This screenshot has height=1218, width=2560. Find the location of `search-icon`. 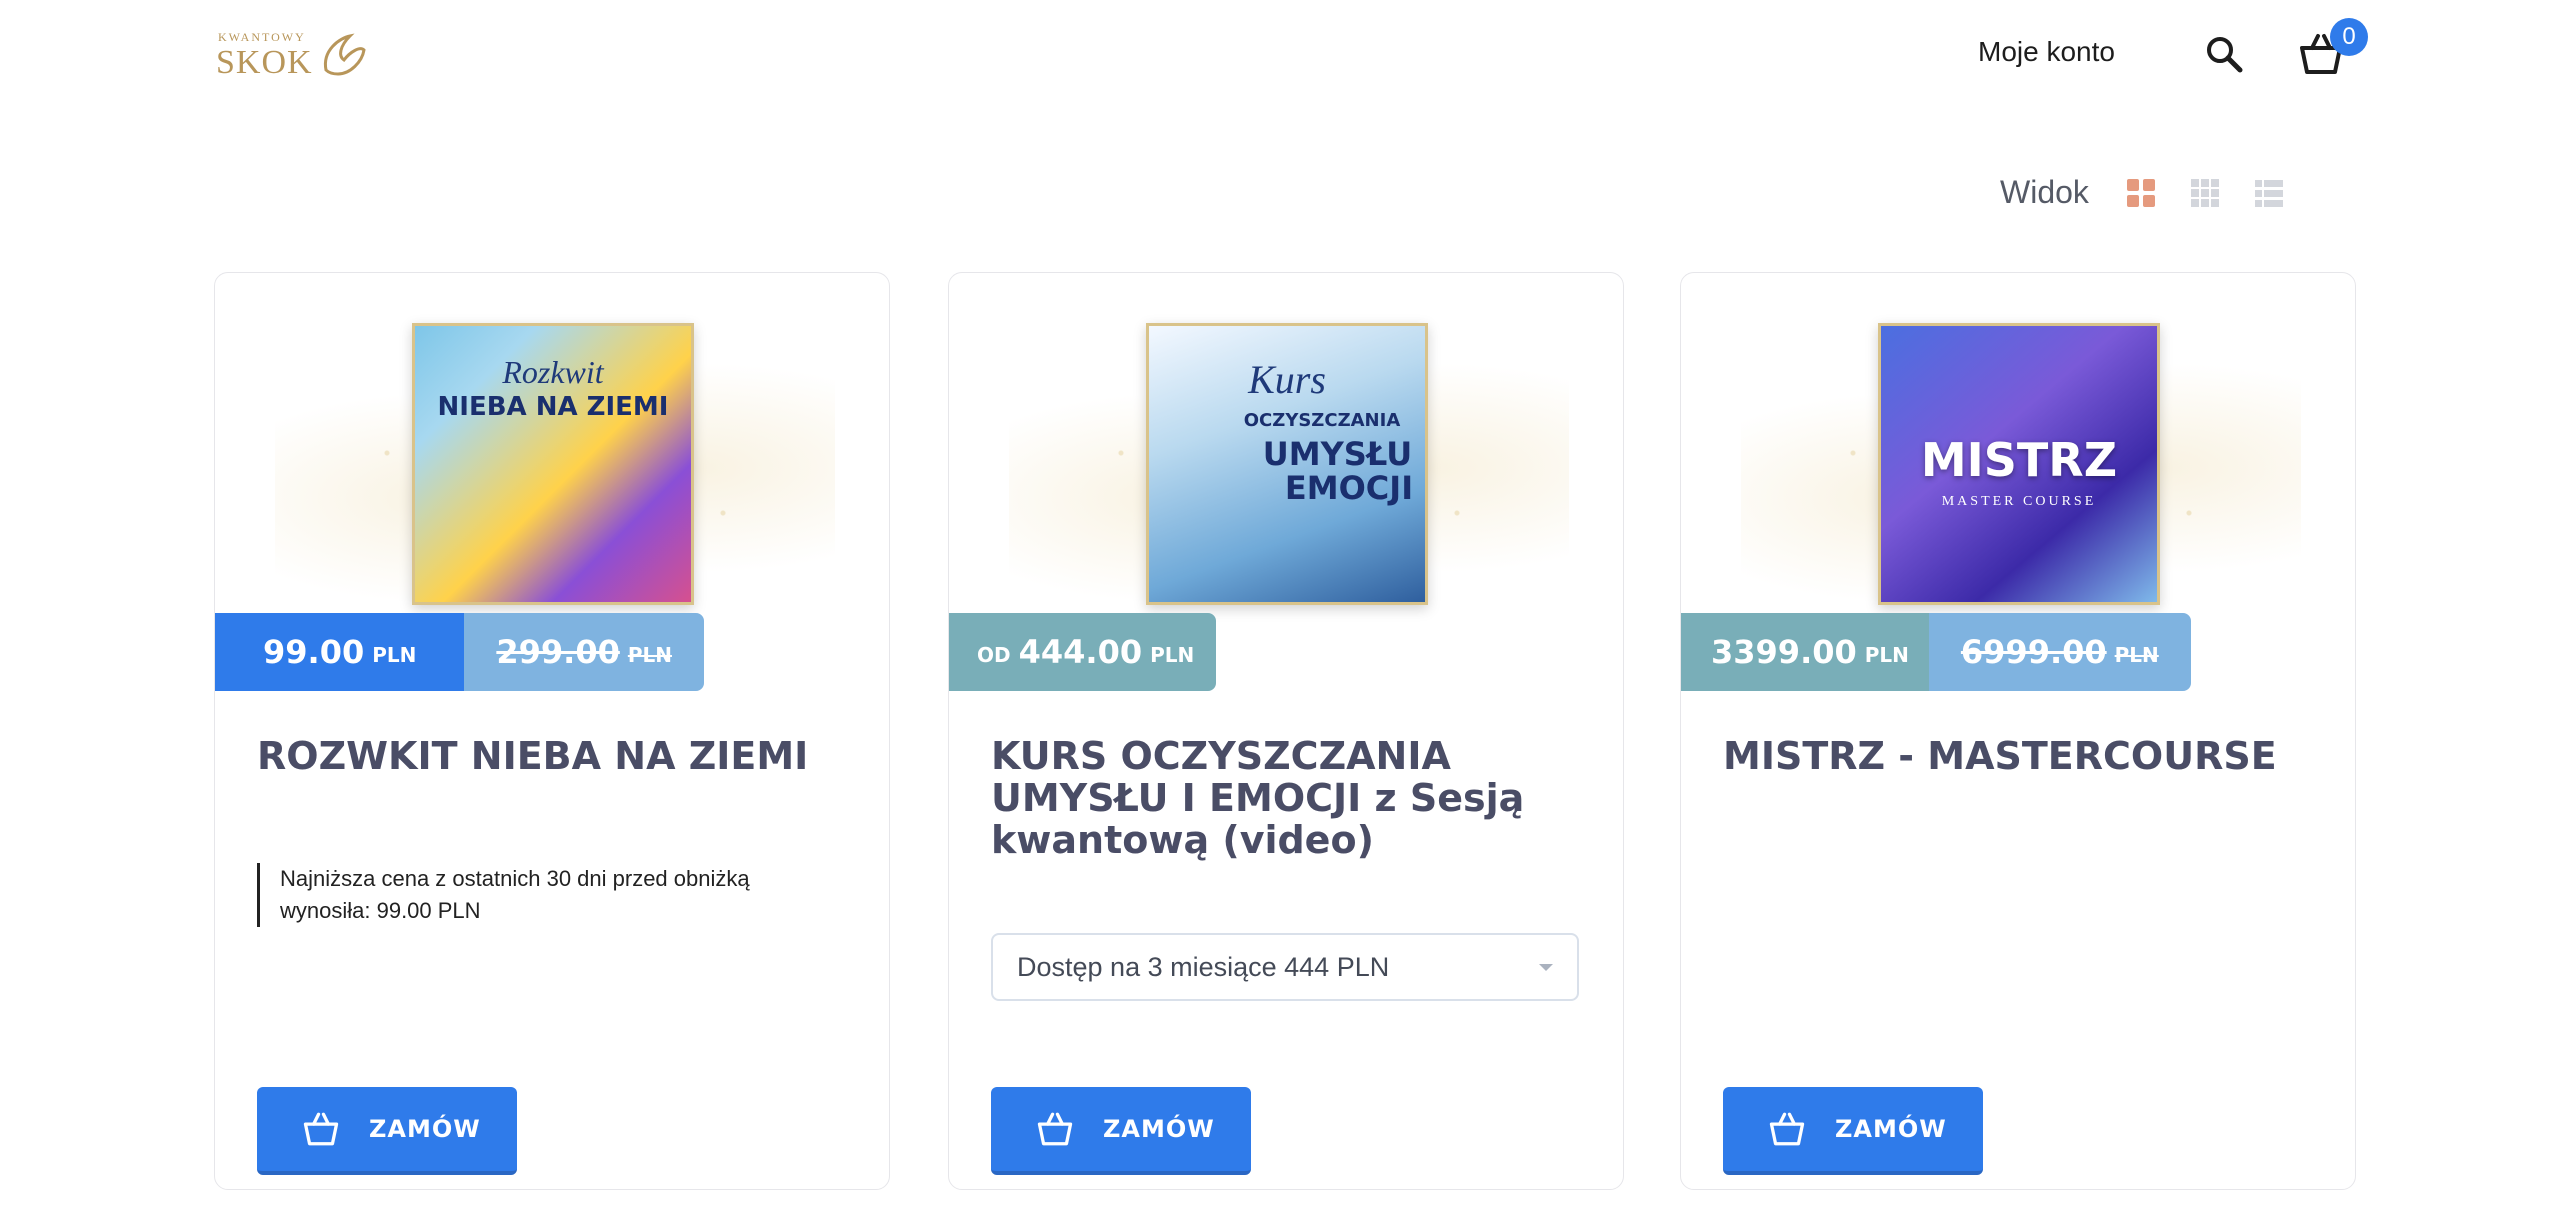

search-icon is located at coordinates (2225, 55).